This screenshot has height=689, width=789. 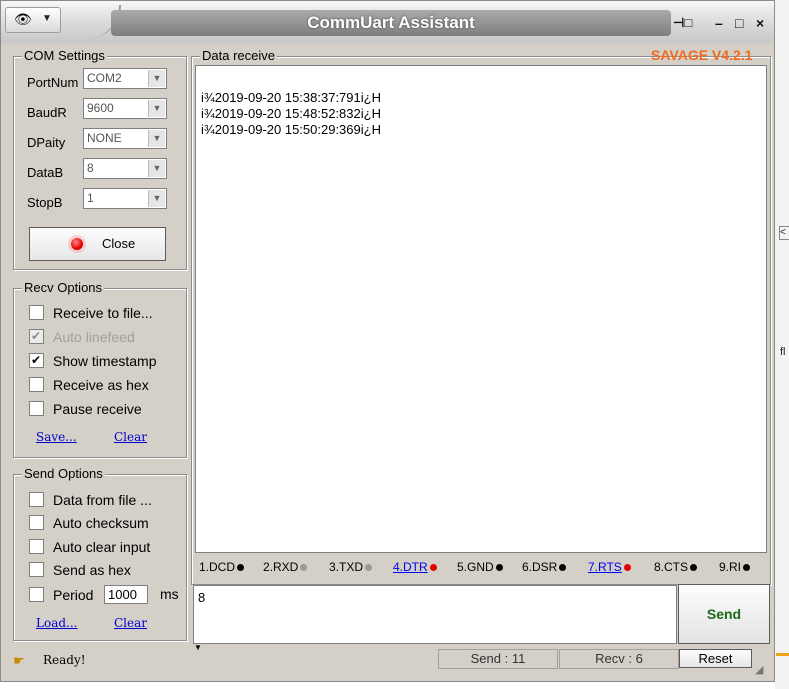 What do you see at coordinates (90, 198) in the screenshot?
I see `stopb-value: 1` at bounding box center [90, 198].